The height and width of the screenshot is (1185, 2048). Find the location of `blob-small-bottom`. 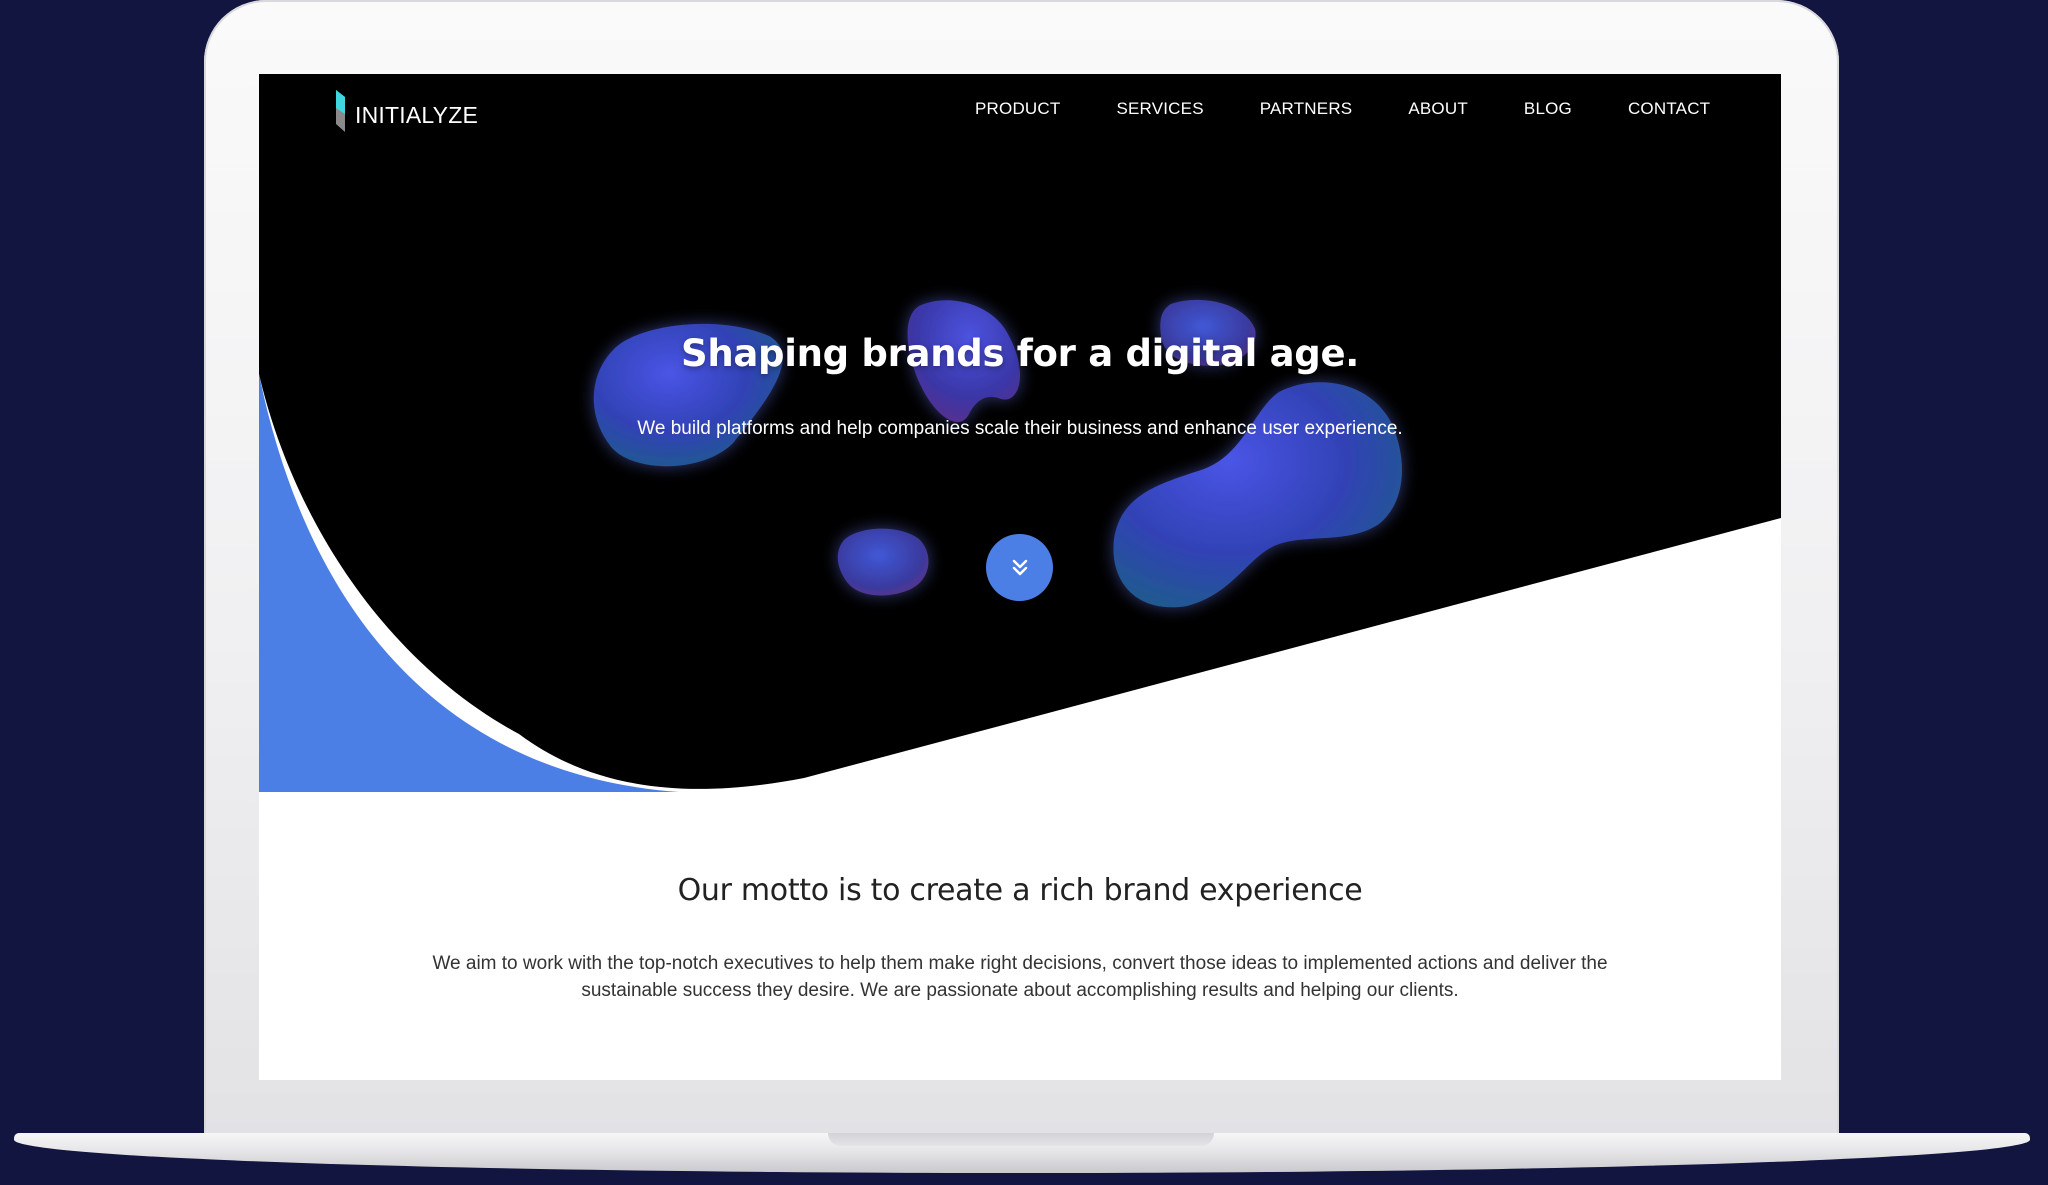

blob-small-bottom is located at coordinates (883, 562).